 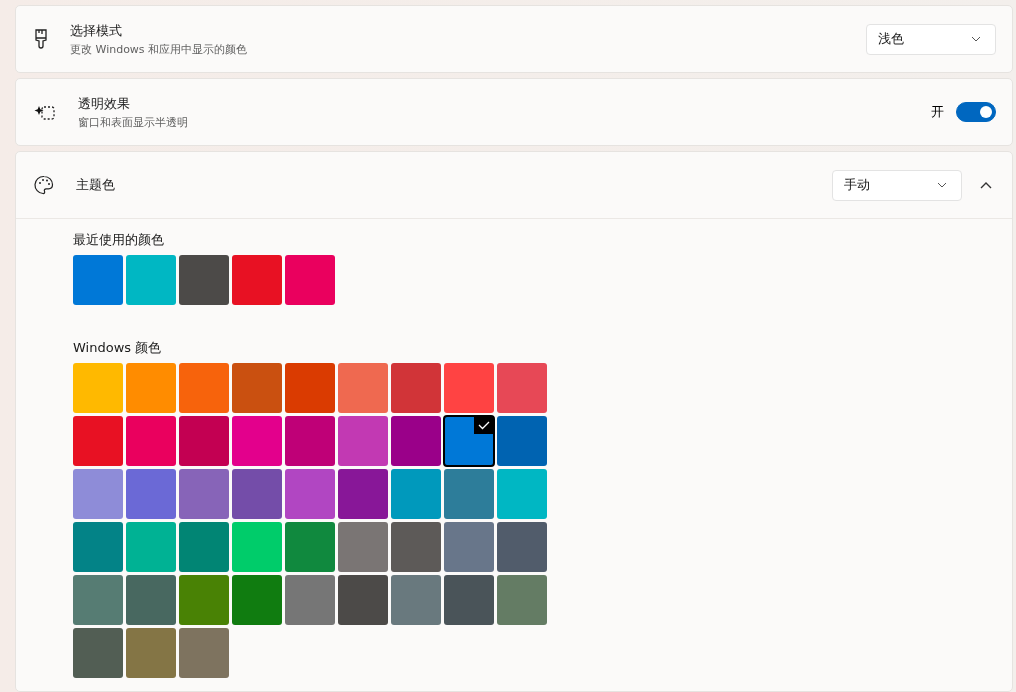 I want to click on setting-title: 透明效果, so click(x=104, y=103).